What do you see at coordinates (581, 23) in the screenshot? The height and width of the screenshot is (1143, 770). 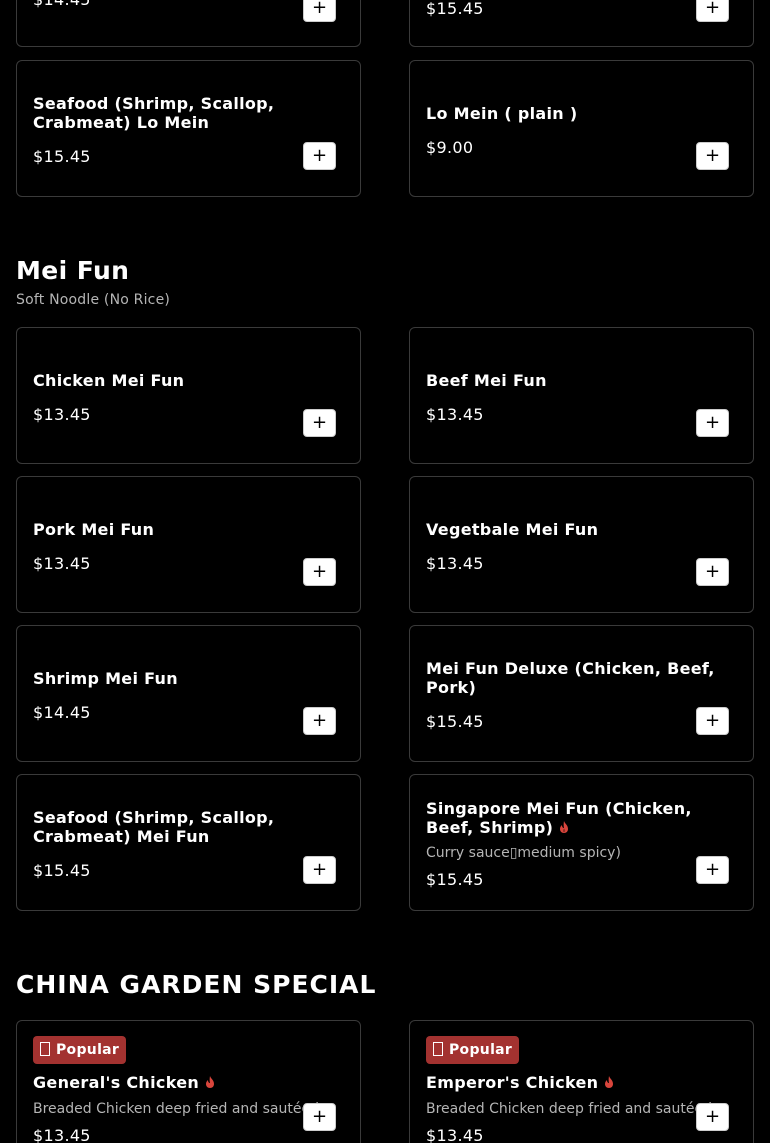 I see `menu-item-card: $15.45 +` at bounding box center [581, 23].